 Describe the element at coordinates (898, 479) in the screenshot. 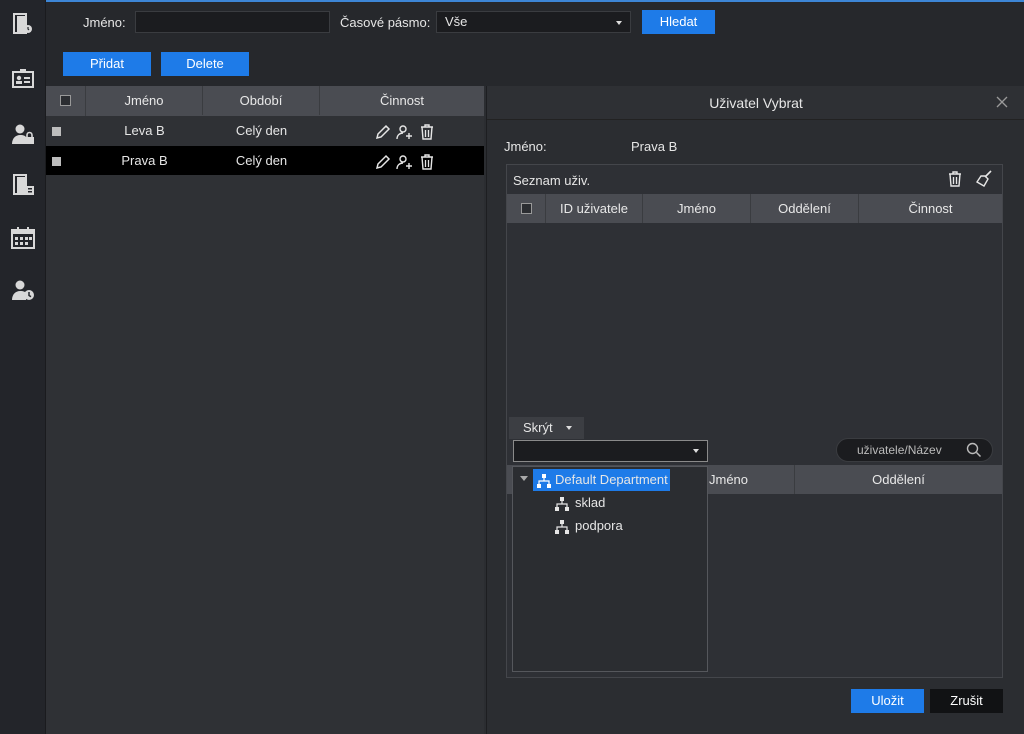

I see `picker-column-department: Oddělení` at that location.